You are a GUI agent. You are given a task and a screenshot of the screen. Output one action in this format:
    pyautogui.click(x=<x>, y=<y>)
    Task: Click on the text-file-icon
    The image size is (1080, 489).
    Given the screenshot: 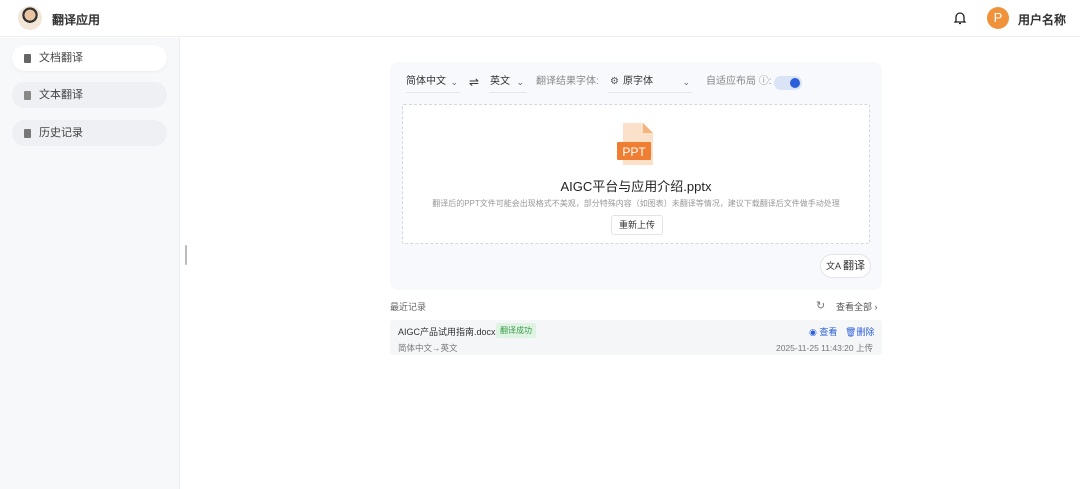 What is the action you would take?
    pyautogui.click(x=27, y=95)
    